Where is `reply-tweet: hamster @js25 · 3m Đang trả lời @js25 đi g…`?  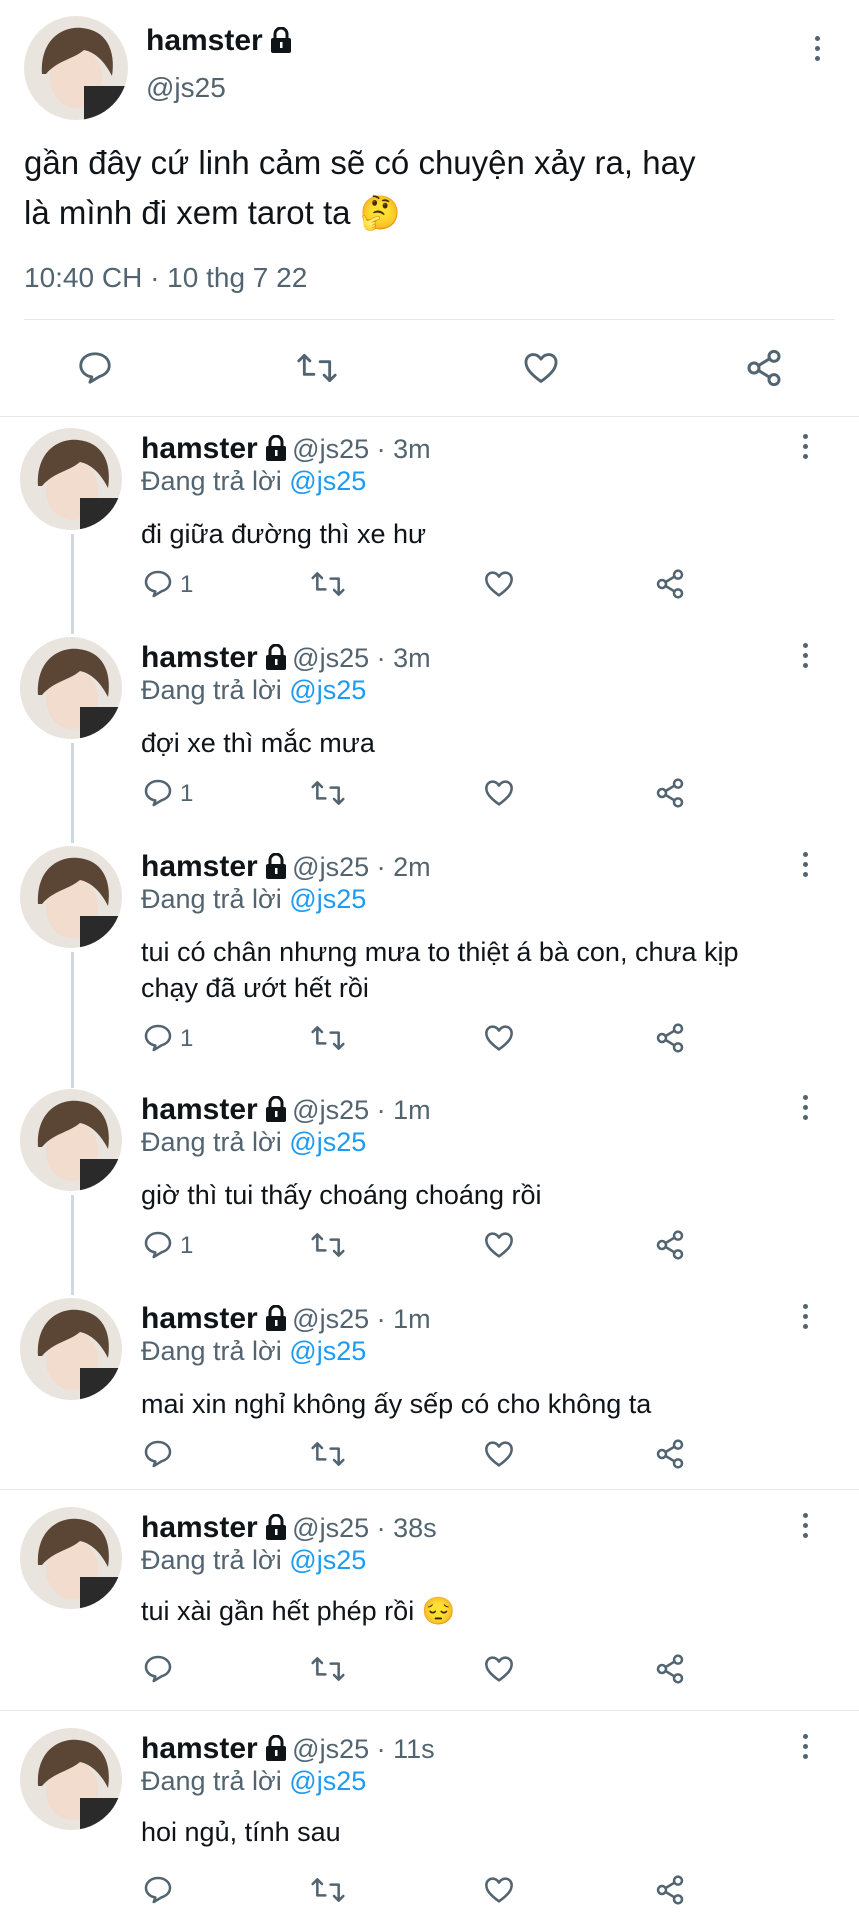
reply-tweet: hamster @js25 · 3m Đang trả lời @js25 đi g… is located at coordinates (429, 513).